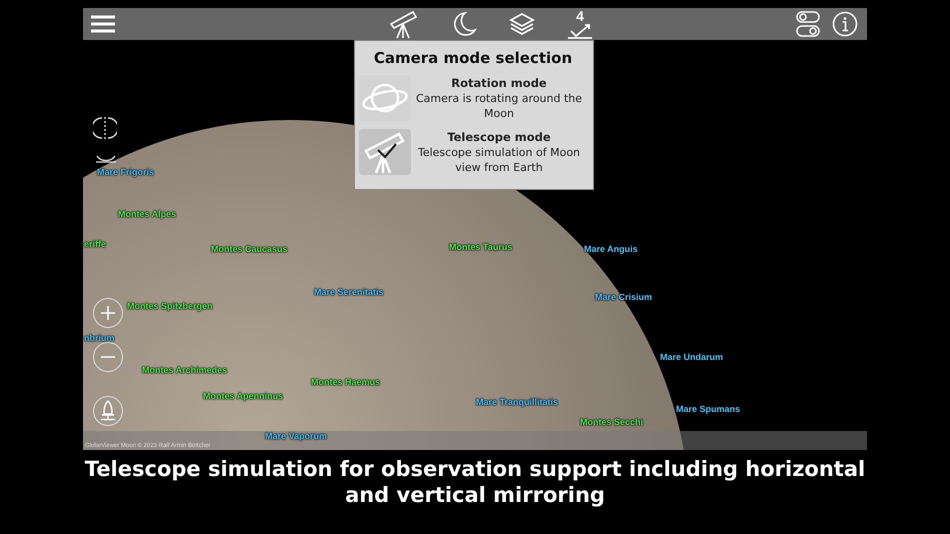 This screenshot has width=950, height=534. I want to click on map-label: Mare Serenitatis, so click(349, 292).